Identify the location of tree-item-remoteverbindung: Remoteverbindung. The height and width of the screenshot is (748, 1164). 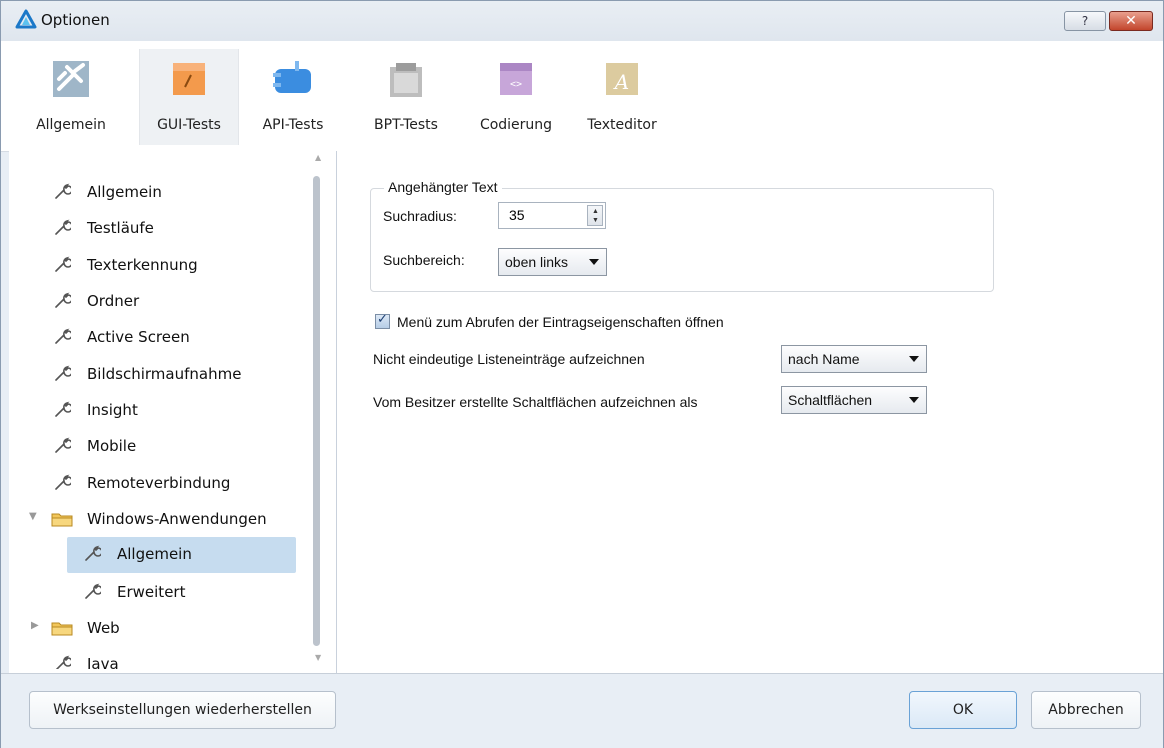
(151, 483).